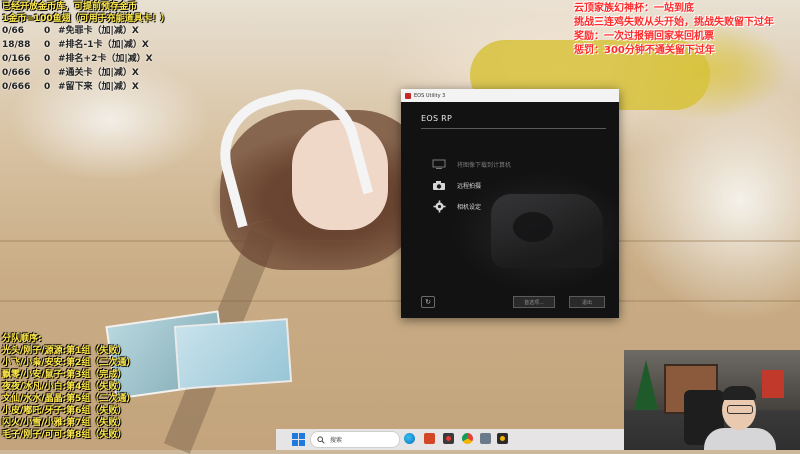  I want to click on exit-button: 退出, so click(587, 302).